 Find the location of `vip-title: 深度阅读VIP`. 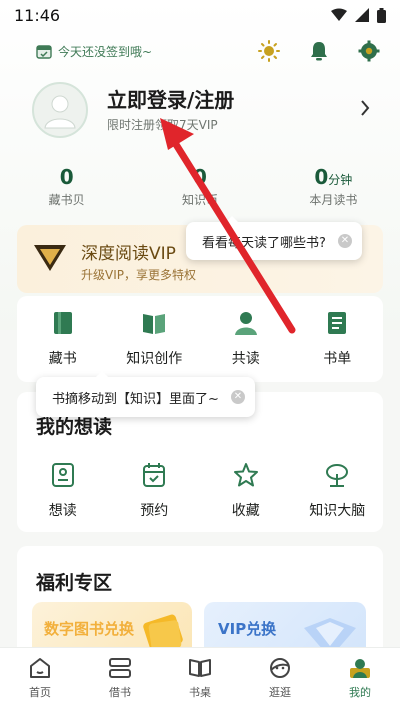

vip-title: 深度阅读VIP is located at coordinates (128, 254).